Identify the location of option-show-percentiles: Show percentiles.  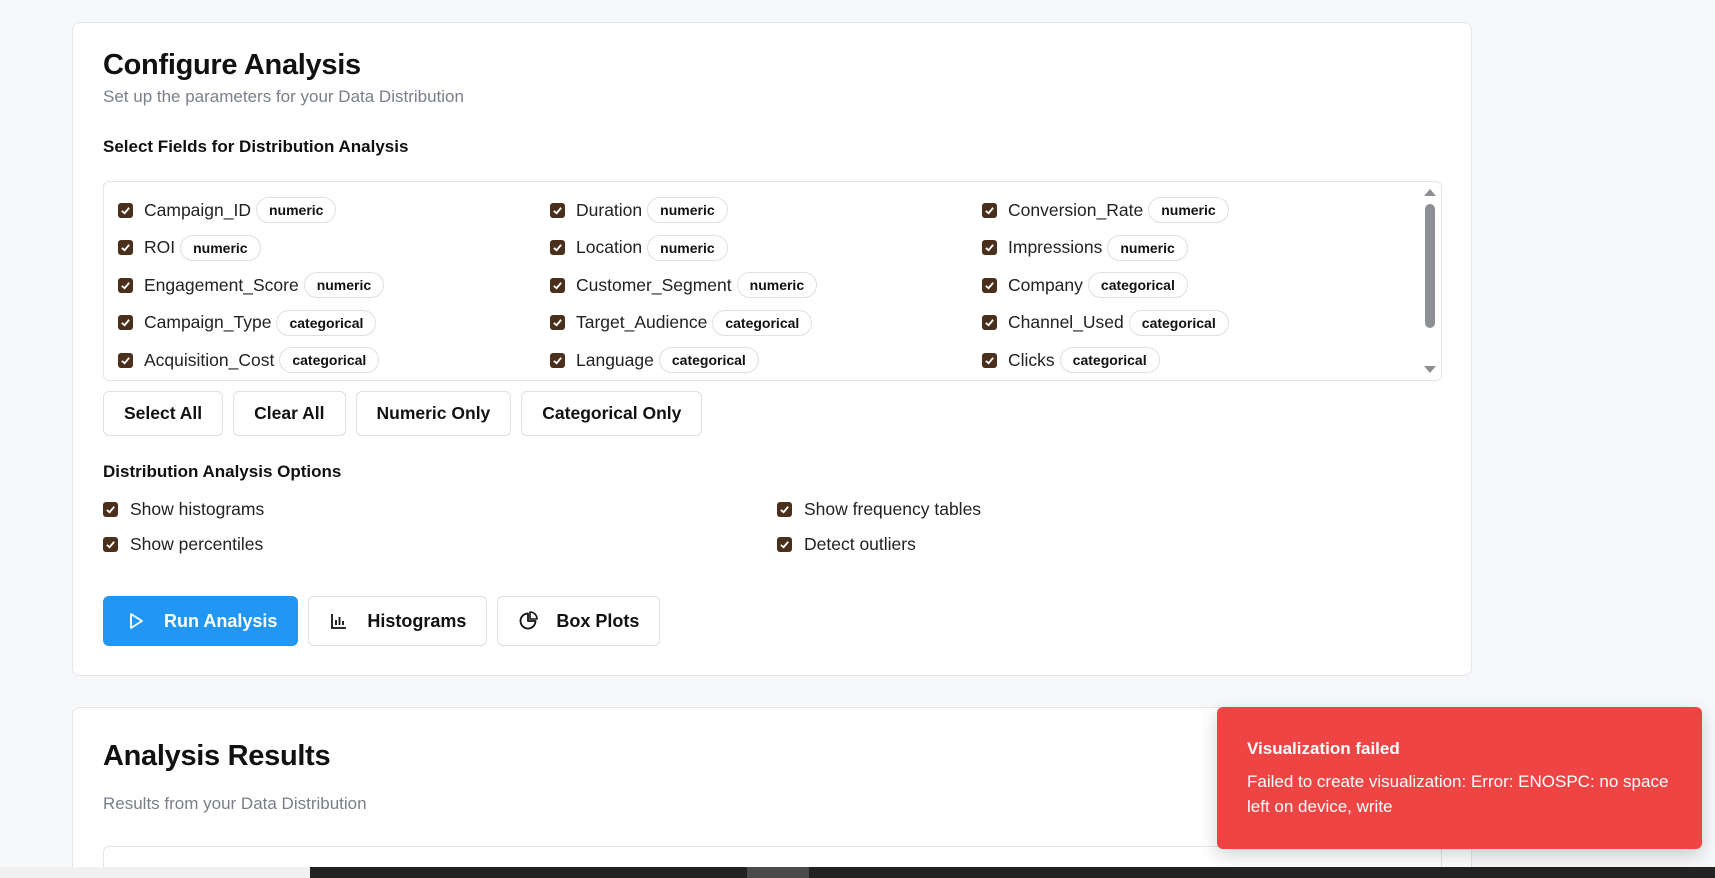
(183, 544).